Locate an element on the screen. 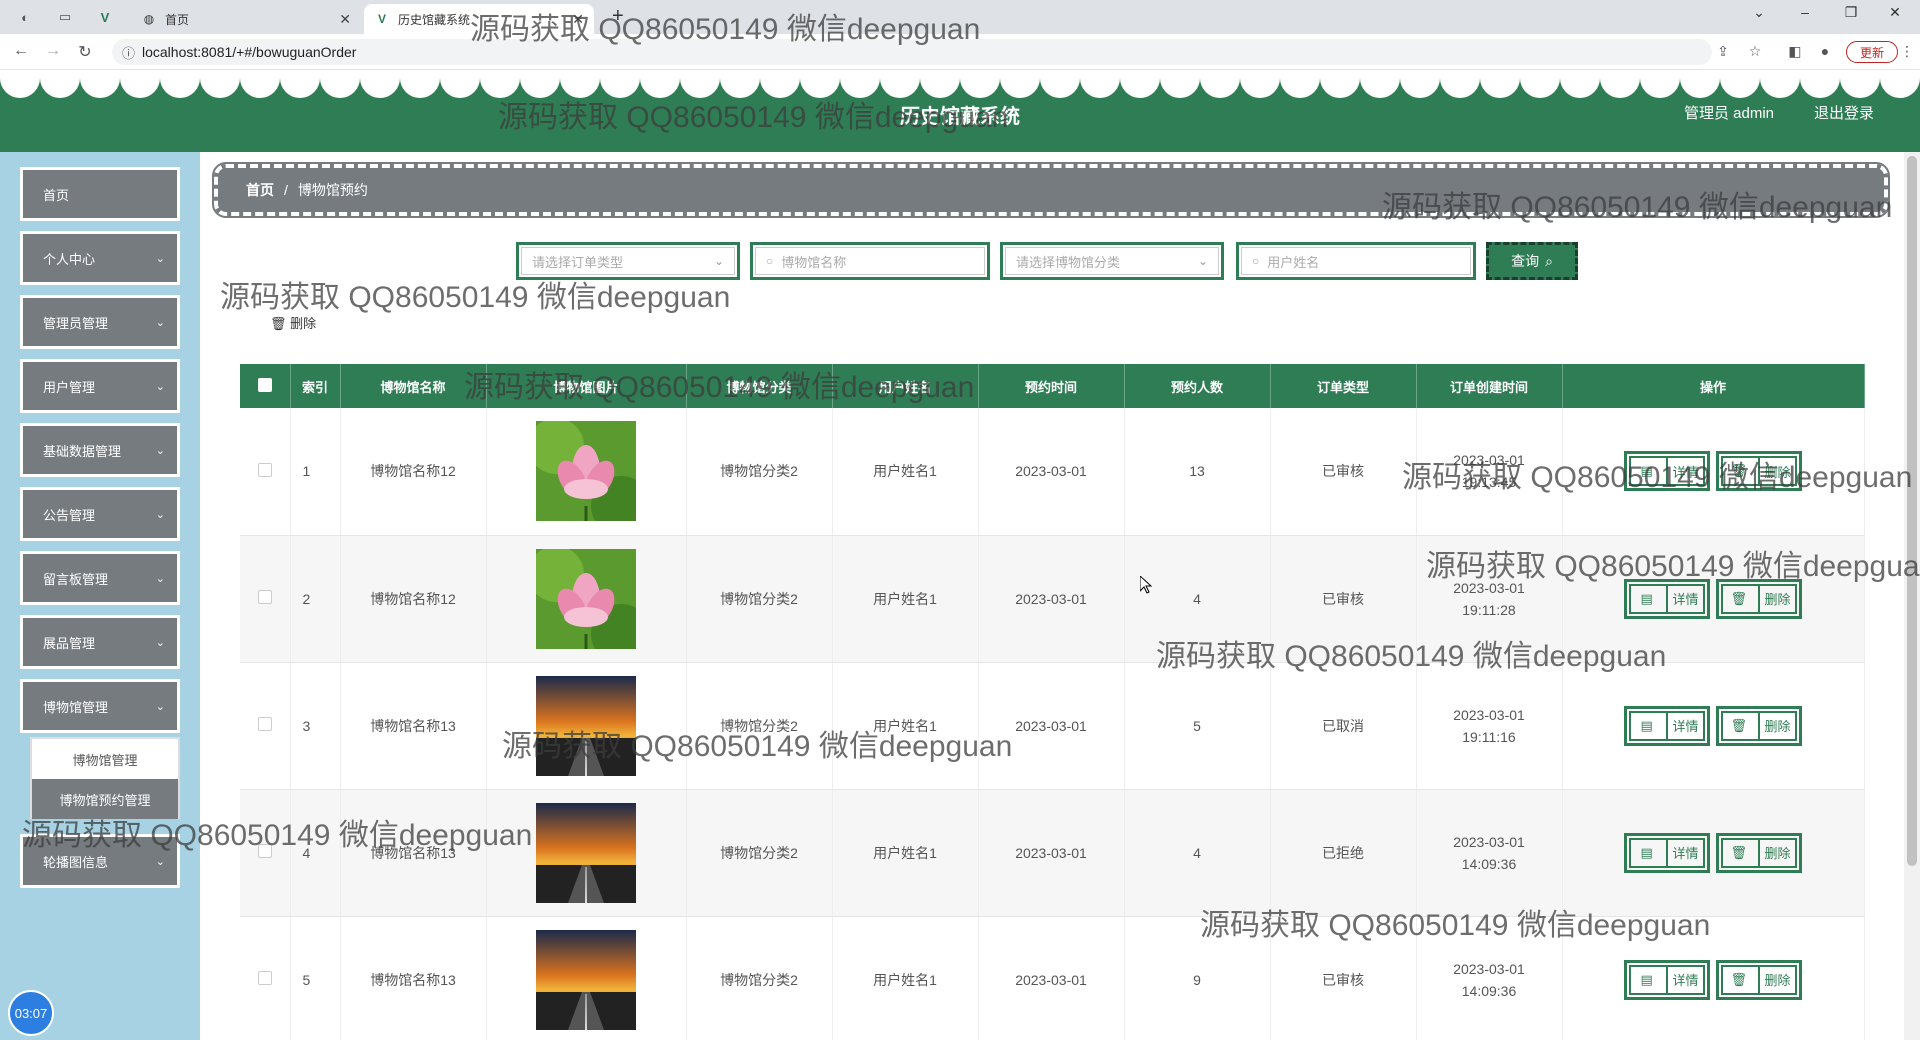  restore-icon: ❐ is located at coordinates (1851, 12).